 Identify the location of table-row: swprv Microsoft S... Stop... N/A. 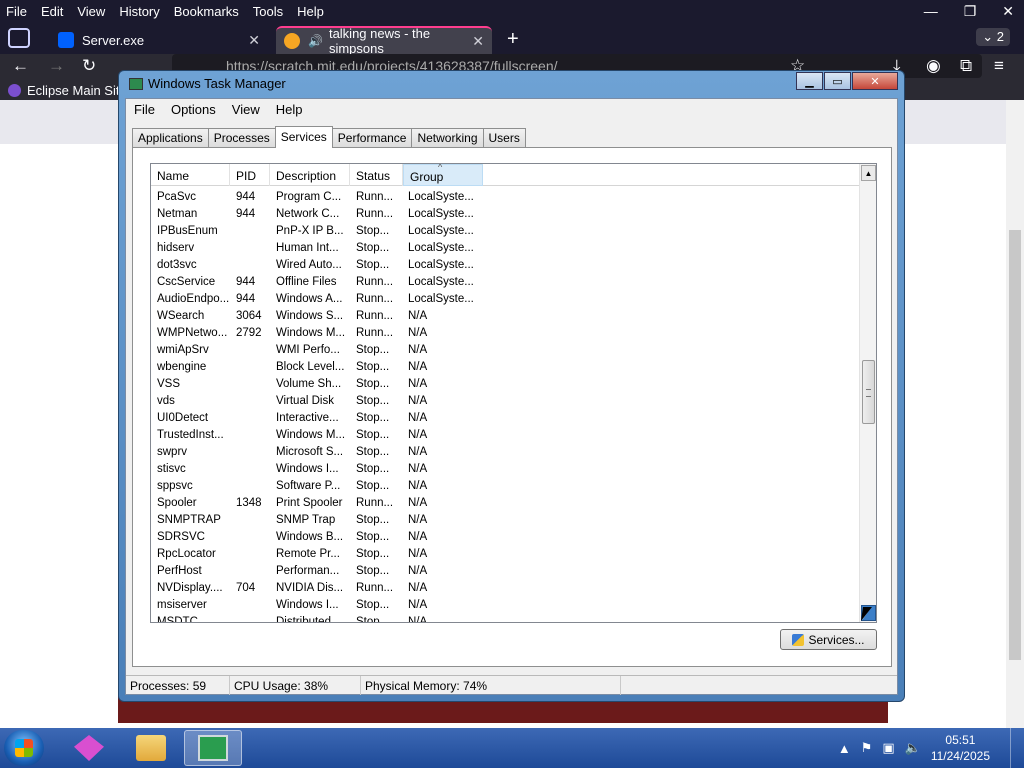
(505, 452).